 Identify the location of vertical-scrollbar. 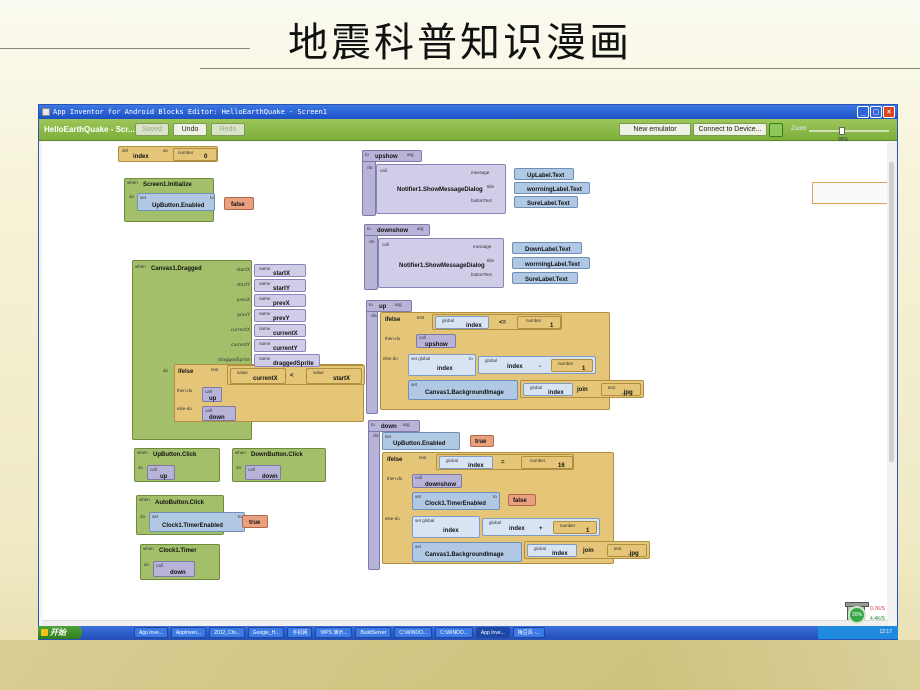
(892, 381).